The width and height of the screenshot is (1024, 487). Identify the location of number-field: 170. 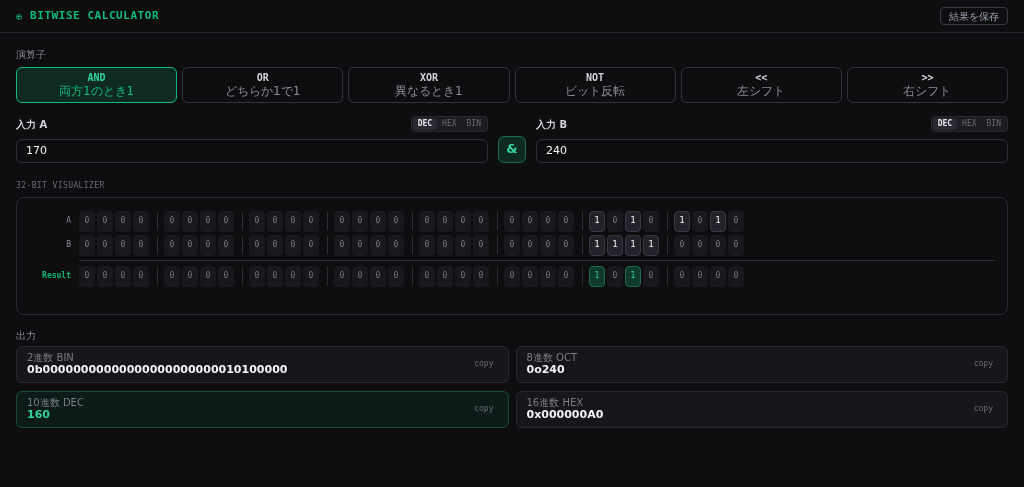
(252, 150).